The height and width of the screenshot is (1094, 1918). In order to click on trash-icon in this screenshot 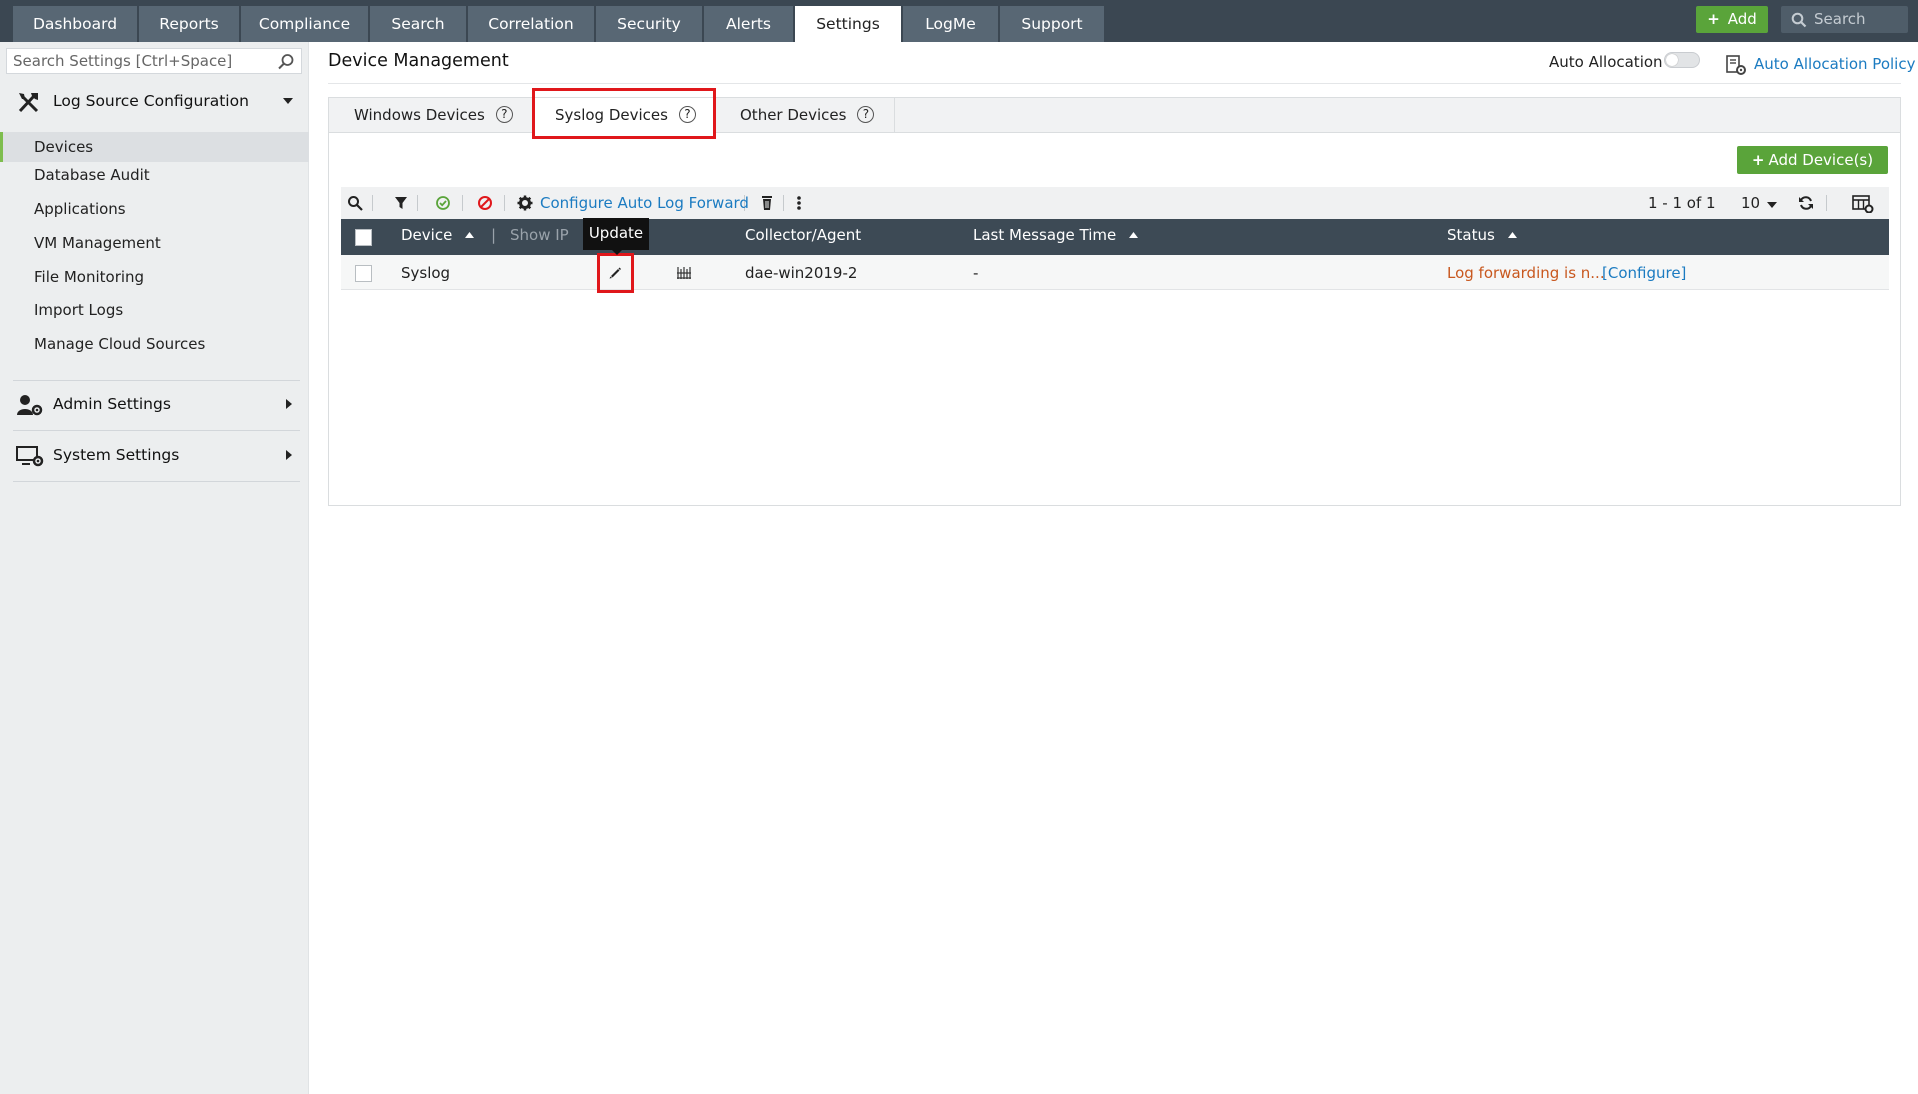, I will do `click(767, 203)`.